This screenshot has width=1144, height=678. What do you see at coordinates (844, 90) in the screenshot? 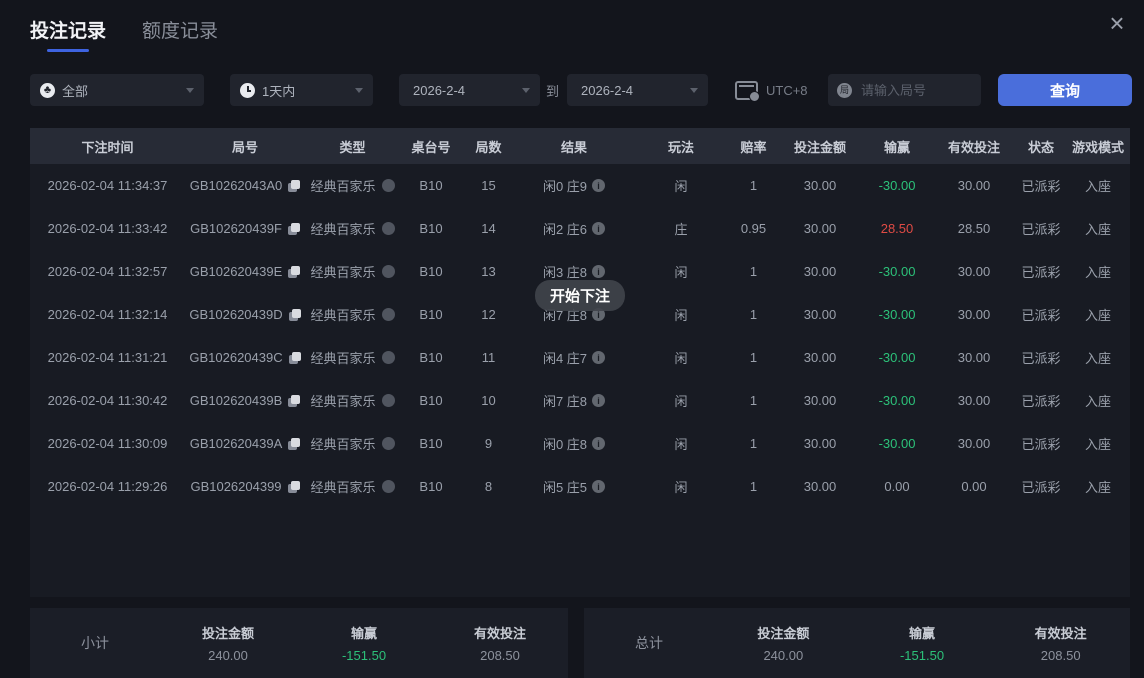
I see `round-number-icon` at bounding box center [844, 90].